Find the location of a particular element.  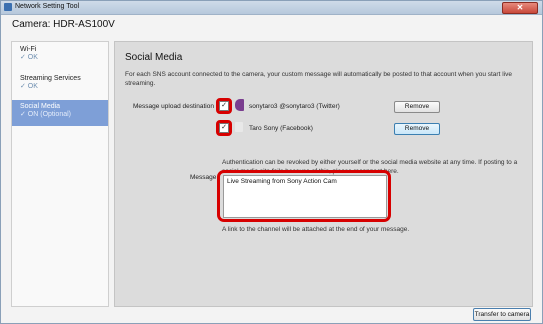

facebook-account-name: Taro Sony (Facebook) is located at coordinates (281, 128).